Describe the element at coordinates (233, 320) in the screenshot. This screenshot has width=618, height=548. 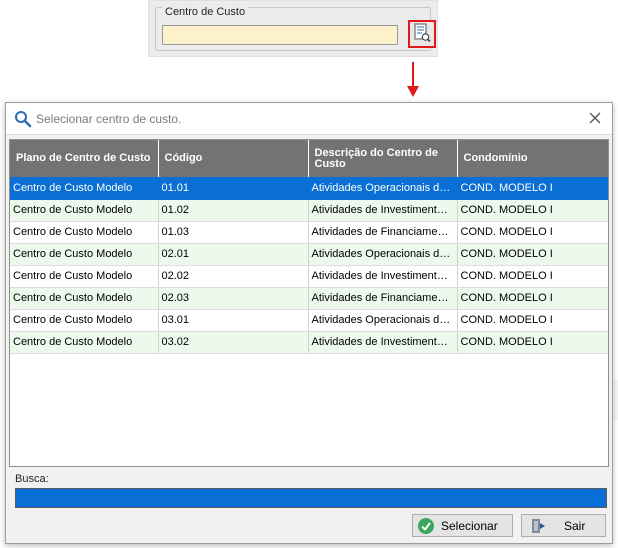
I see `cell-codigo: 03.01` at that location.